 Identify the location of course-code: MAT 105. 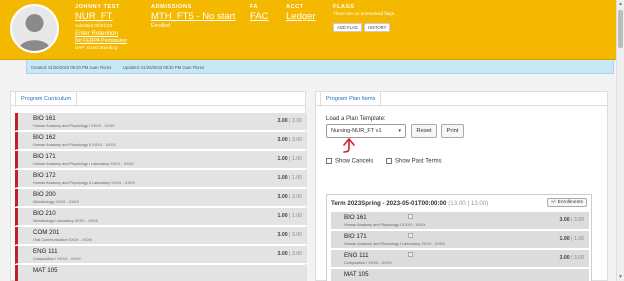
(356, 274).